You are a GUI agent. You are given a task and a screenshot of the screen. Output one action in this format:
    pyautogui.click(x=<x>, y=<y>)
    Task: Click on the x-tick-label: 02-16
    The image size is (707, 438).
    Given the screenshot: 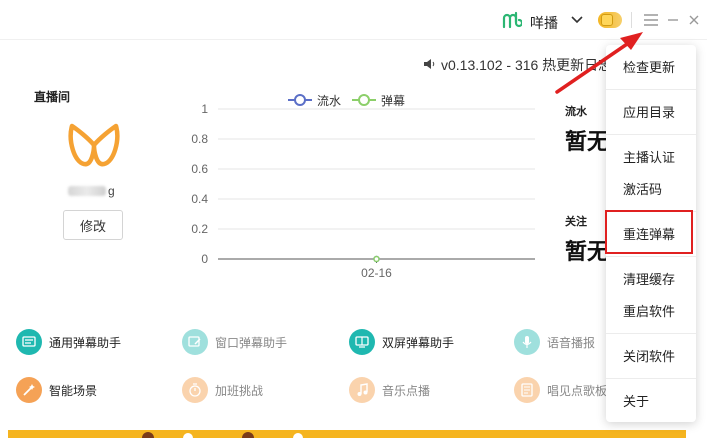 What is the action you would take?
    pyautogui.click(x=376, y=273)
    